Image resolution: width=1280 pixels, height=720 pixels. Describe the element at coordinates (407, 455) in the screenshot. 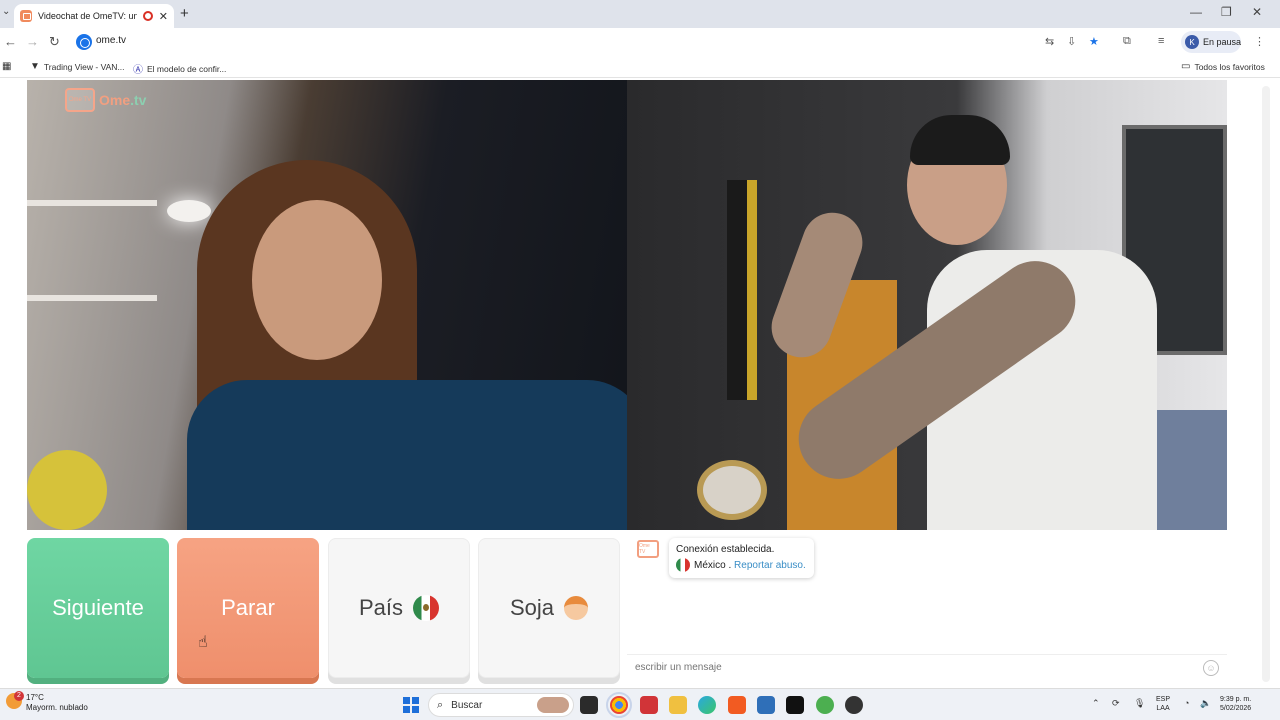

I see `person-sweater` at that location.